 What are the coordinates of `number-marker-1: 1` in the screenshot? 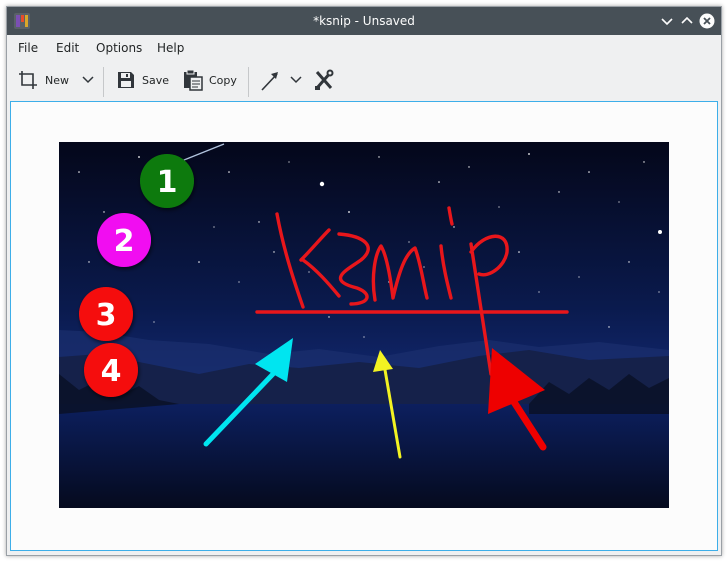 It's located at (167, 181).